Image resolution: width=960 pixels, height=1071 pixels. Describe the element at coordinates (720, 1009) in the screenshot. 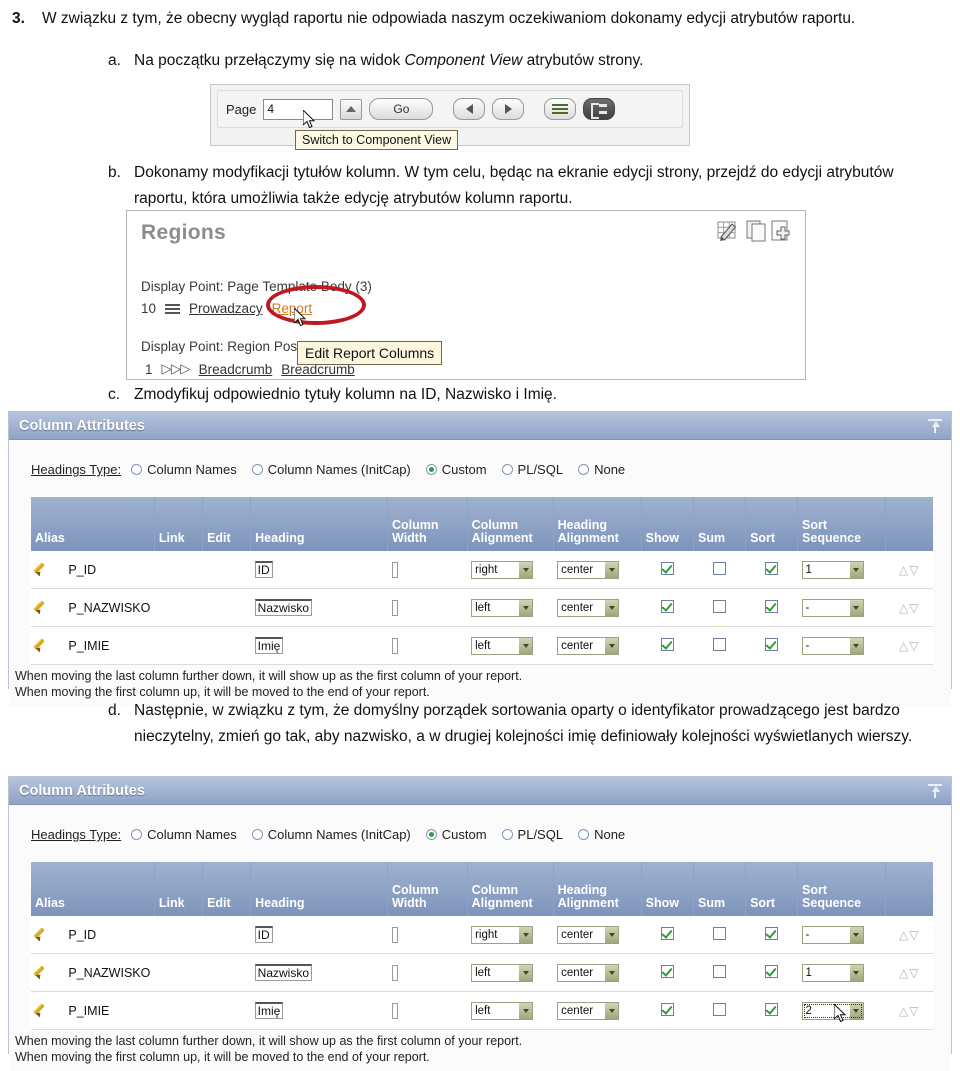

I see `panel-2-row-2-sum-checkbox` at that location.